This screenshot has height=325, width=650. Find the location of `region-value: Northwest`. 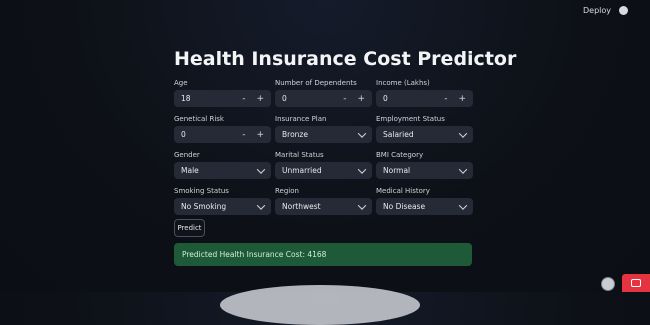

region-value: Northwest is located at coordinates (301, 206).